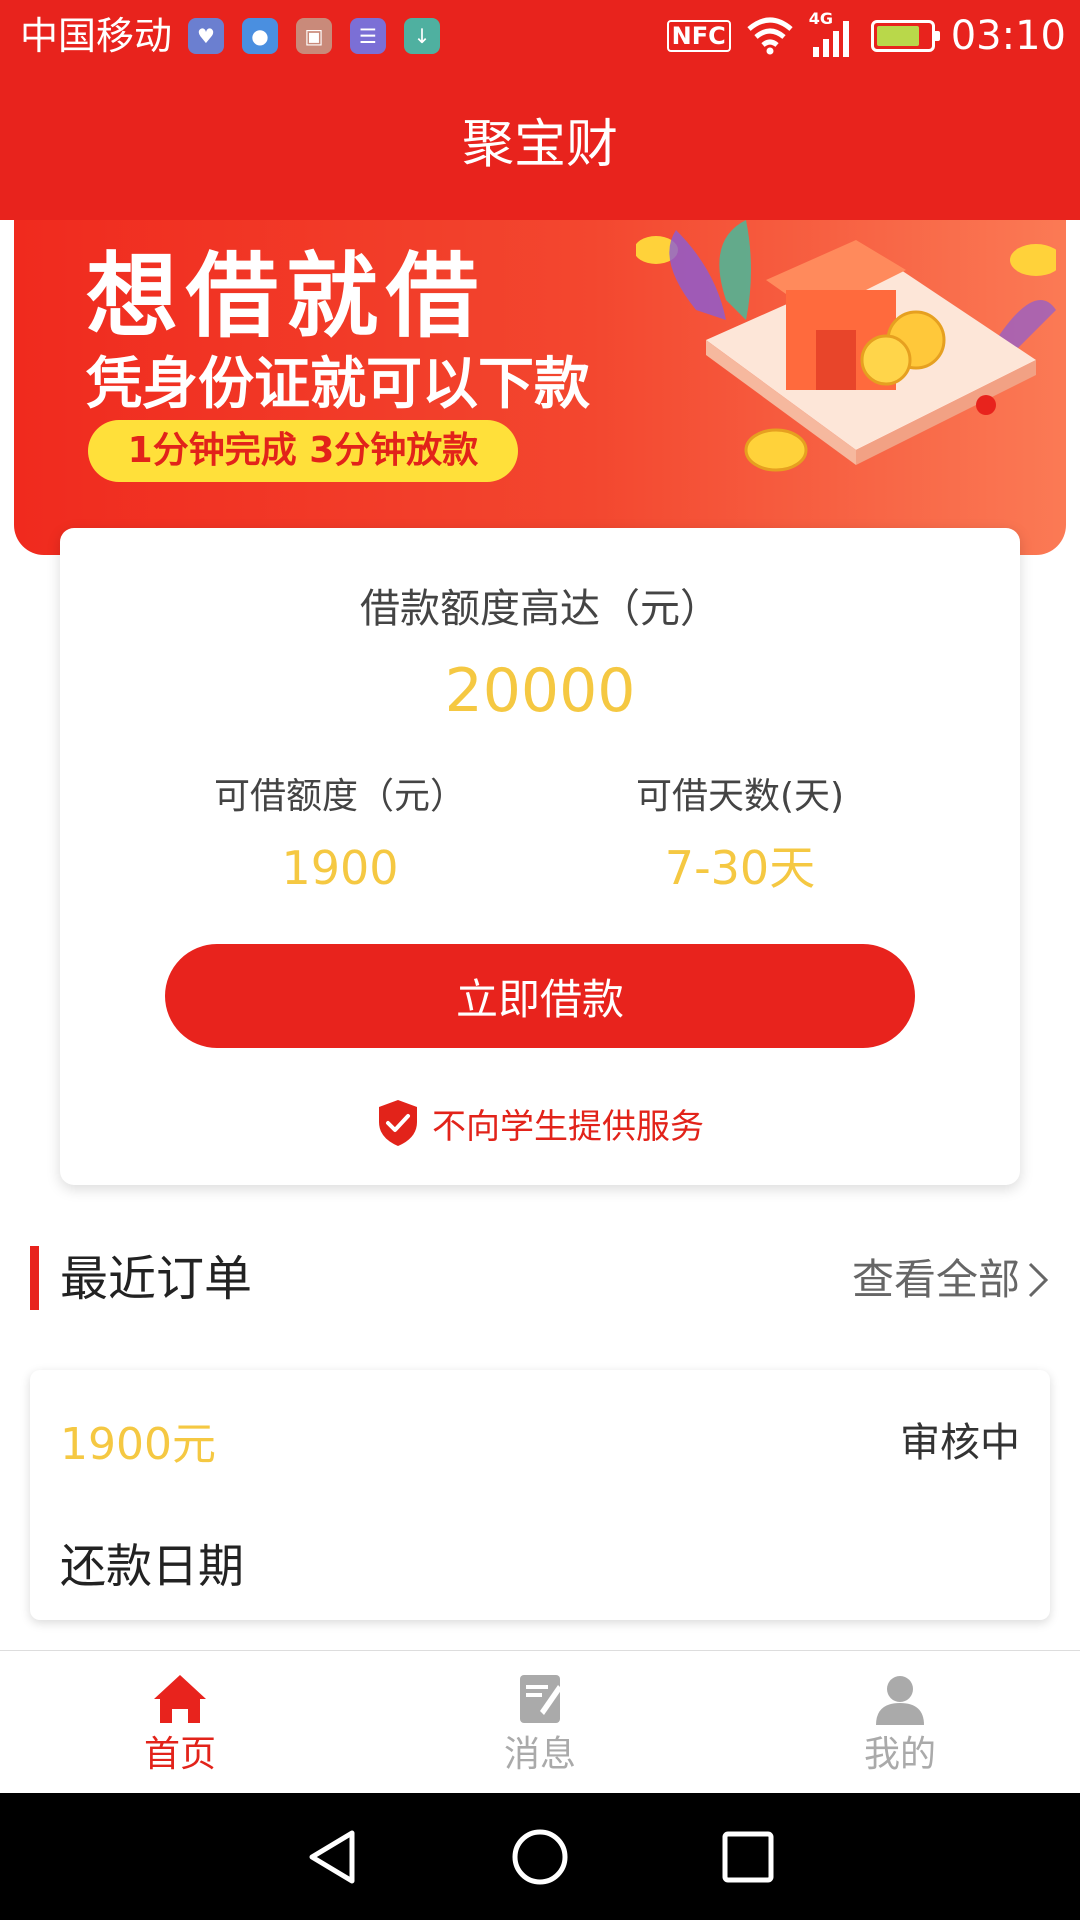 The width and height of the screenshot is (1080, 1920). I want to click on tab-messages-label: 消息, so click(539, 1754).